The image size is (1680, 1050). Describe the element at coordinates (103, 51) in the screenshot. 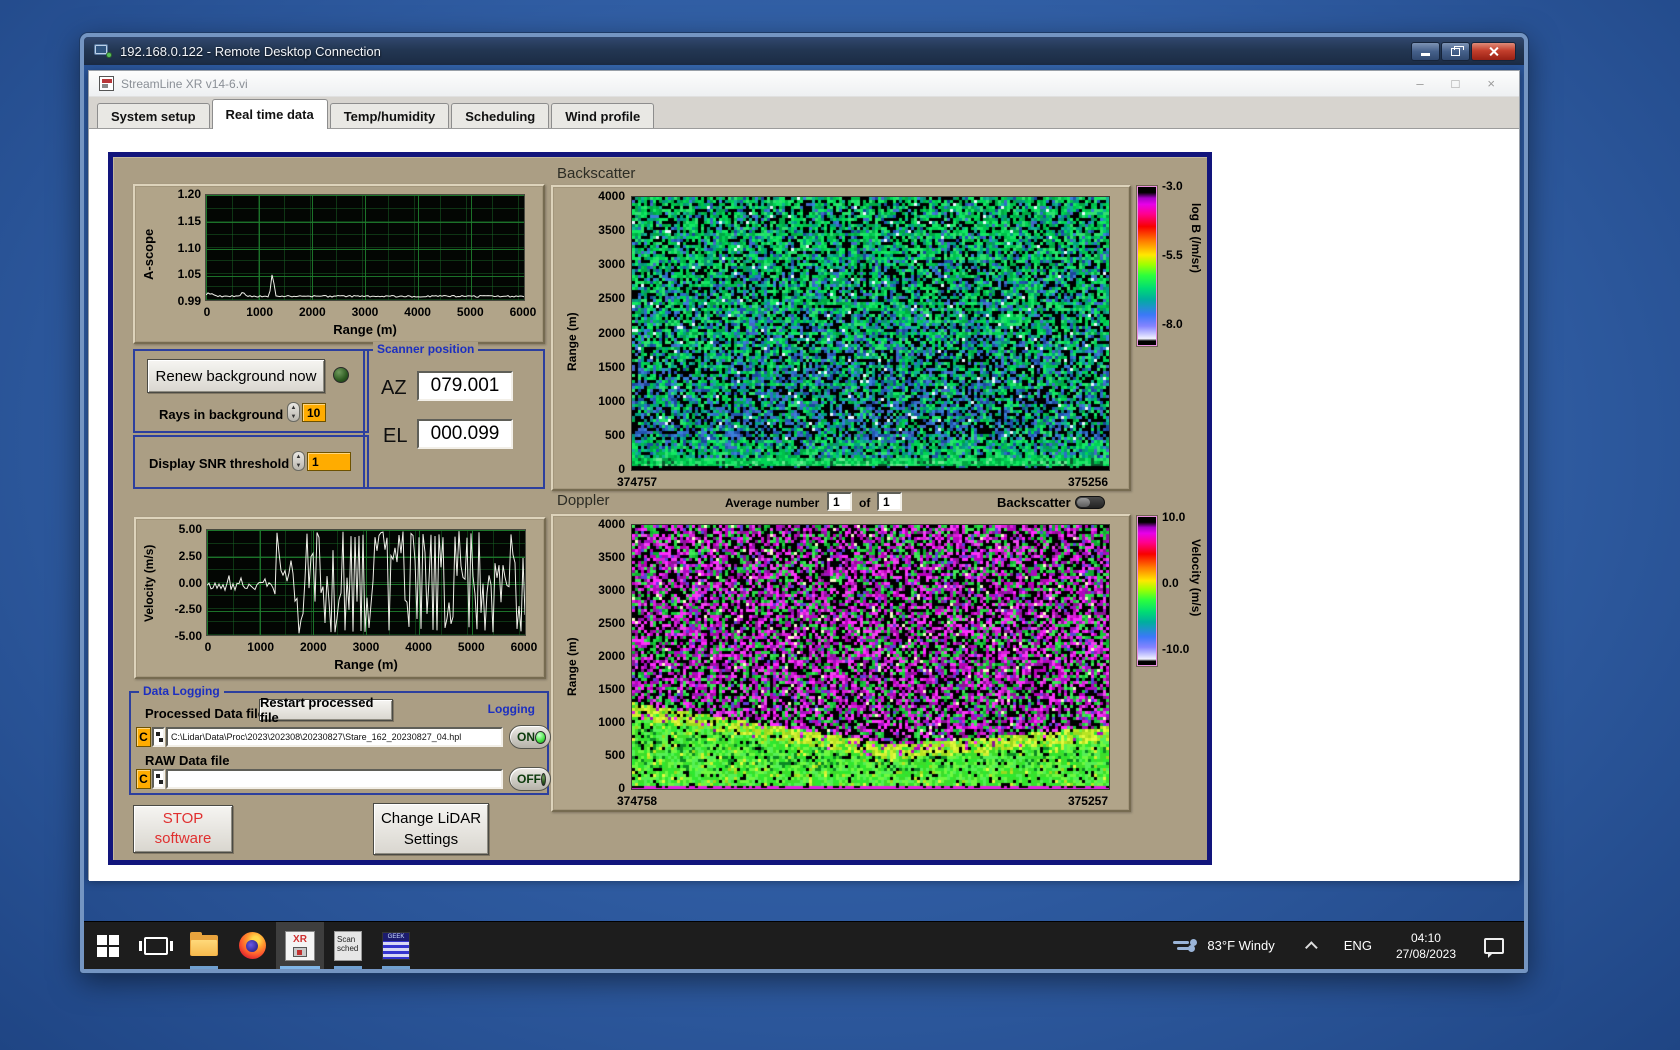

I see `rdp-app-icon` at that location.